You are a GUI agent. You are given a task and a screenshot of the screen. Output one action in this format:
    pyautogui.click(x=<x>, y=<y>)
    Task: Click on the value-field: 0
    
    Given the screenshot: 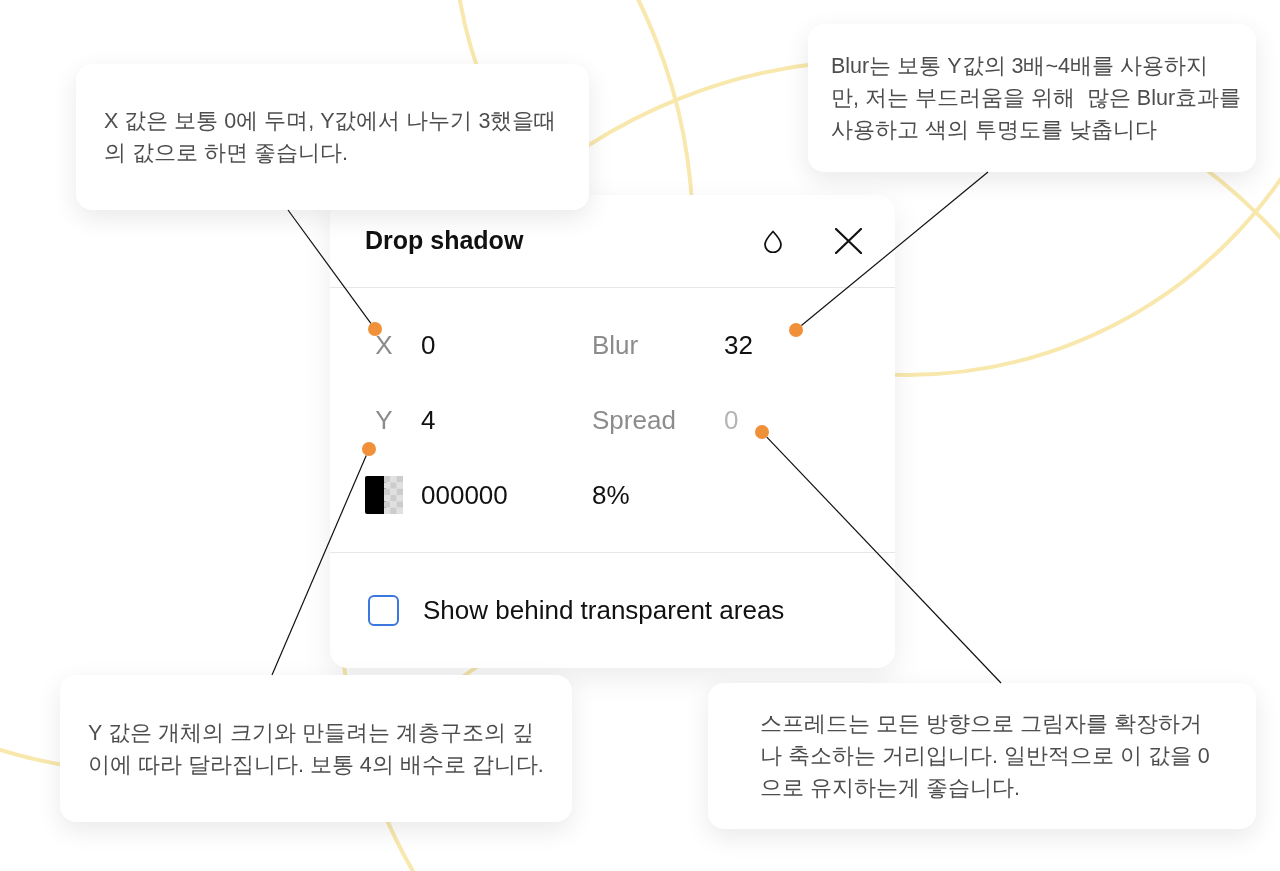 What is the action you would take?
    pyautogui.click(x=428, y=345)
    